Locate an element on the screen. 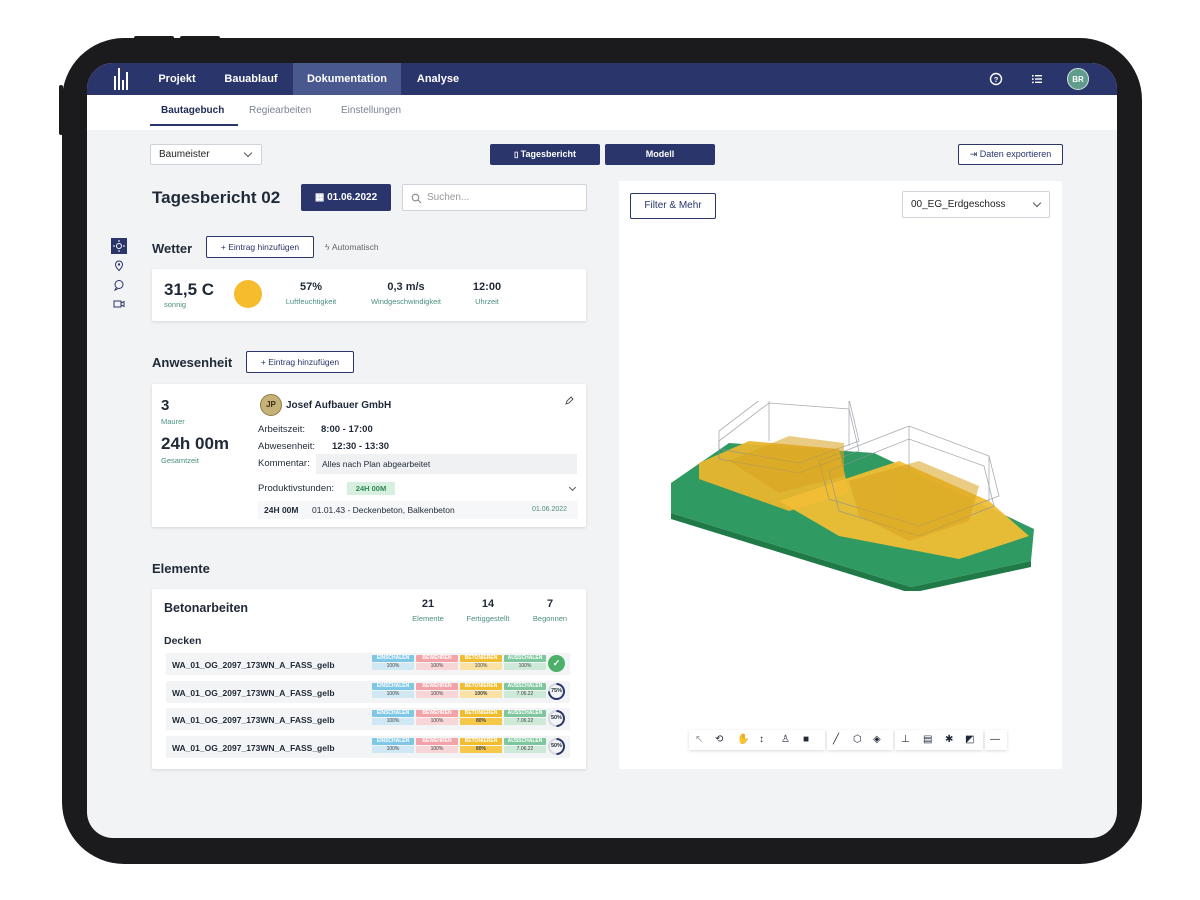  wind-label: Windgeschwindigkeit is located at coordinates (406, 301).